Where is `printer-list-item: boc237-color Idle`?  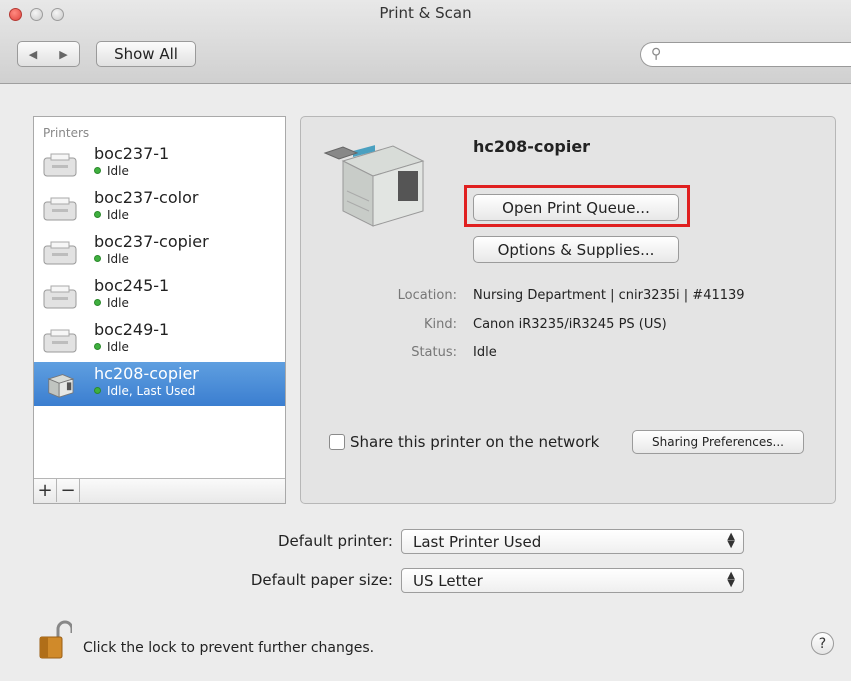
printer-list-item: boc237-color Idle is located at coordinates (159, 208).